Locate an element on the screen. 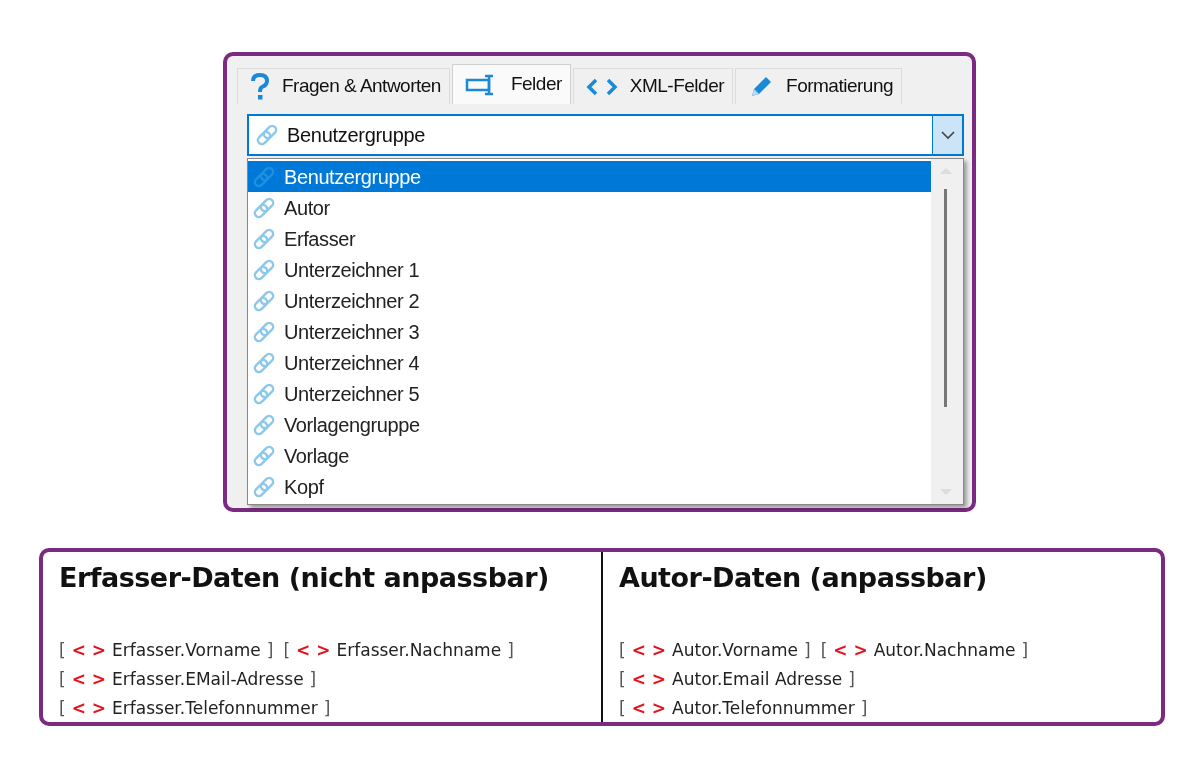 This screenshot has height=780, width=1200. chevron-down-icon is located at coordinates (947, 135).